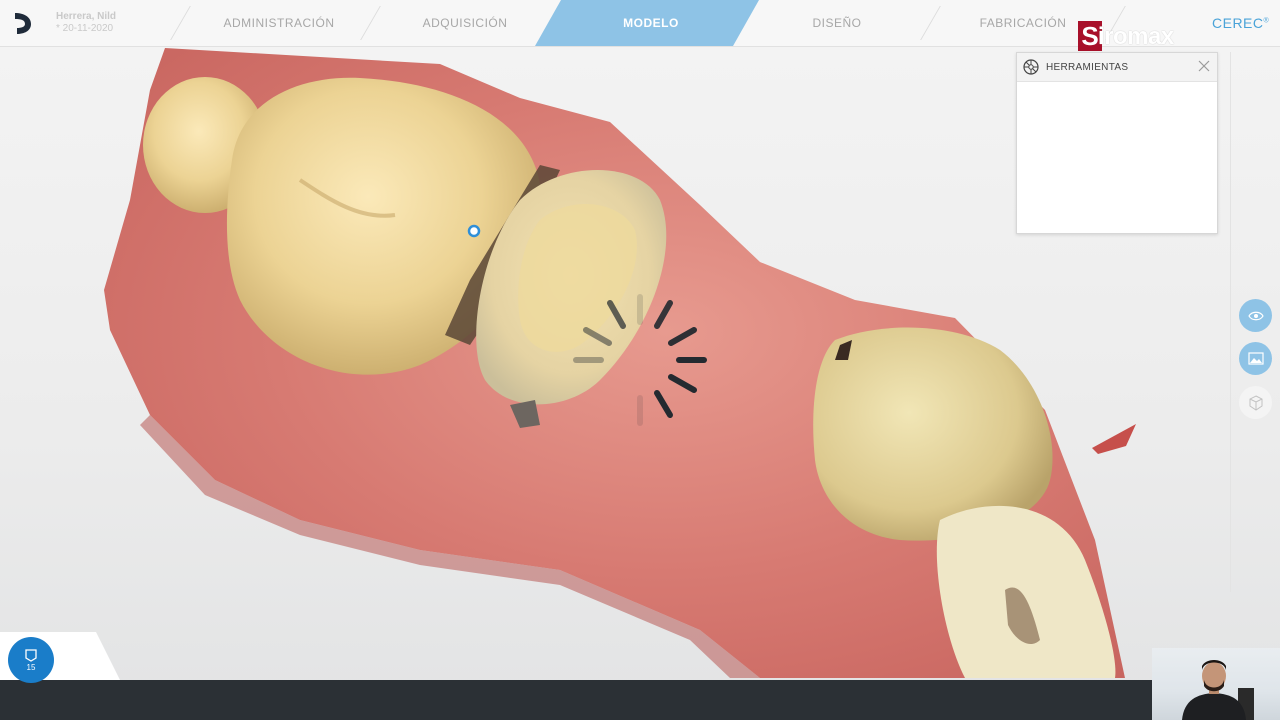  What do you see at coordinates (837, 23) in the screenshot?
I see `step-diseno: DISEÑO` at bounding box center [837, 23].